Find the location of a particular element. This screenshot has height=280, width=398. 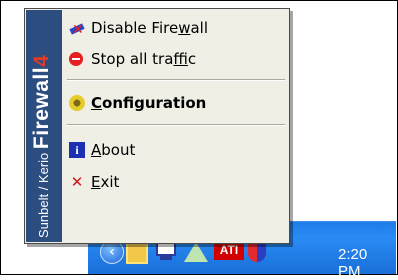

menu-item-stop-traffic: Stop all traffic is located at coordinates (176, 59).